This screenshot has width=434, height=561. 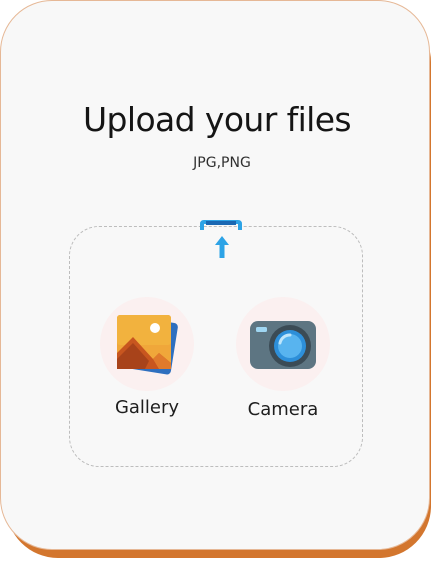 I want to click on upload-arrow-icon, so click(x=221, y=239).